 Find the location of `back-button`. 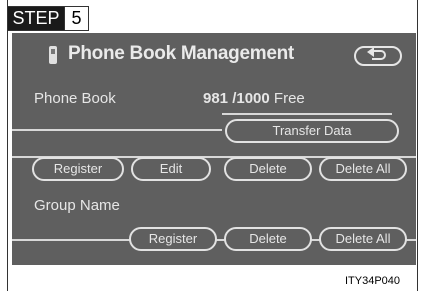

back-button is located at coordinates (378, 56).